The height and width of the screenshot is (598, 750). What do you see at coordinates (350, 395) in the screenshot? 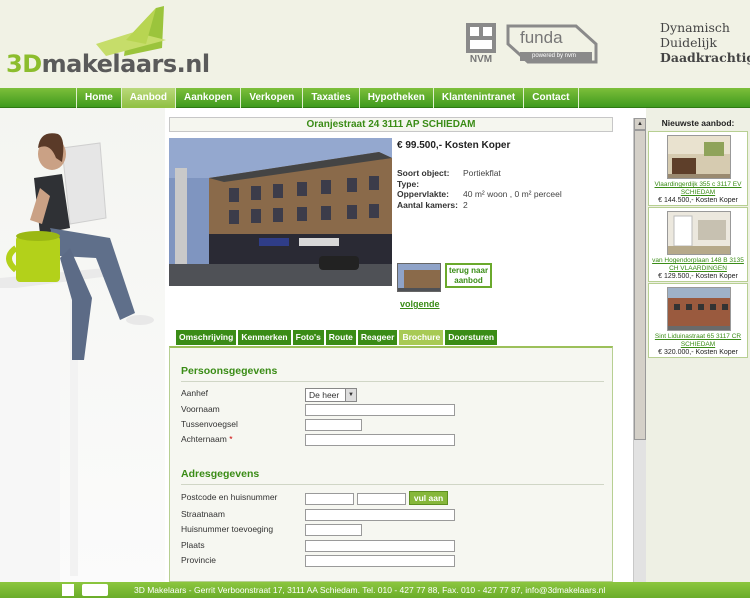
I see `chevron-down-icon: ▼` at bounding box center [350, 395].